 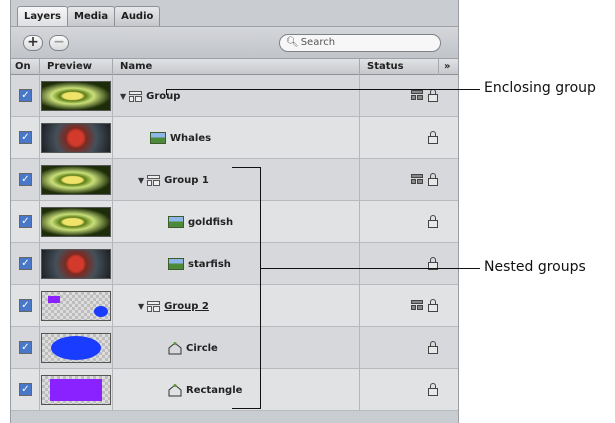 I want to click on nested-callout-line, so click(x=370, y=268).